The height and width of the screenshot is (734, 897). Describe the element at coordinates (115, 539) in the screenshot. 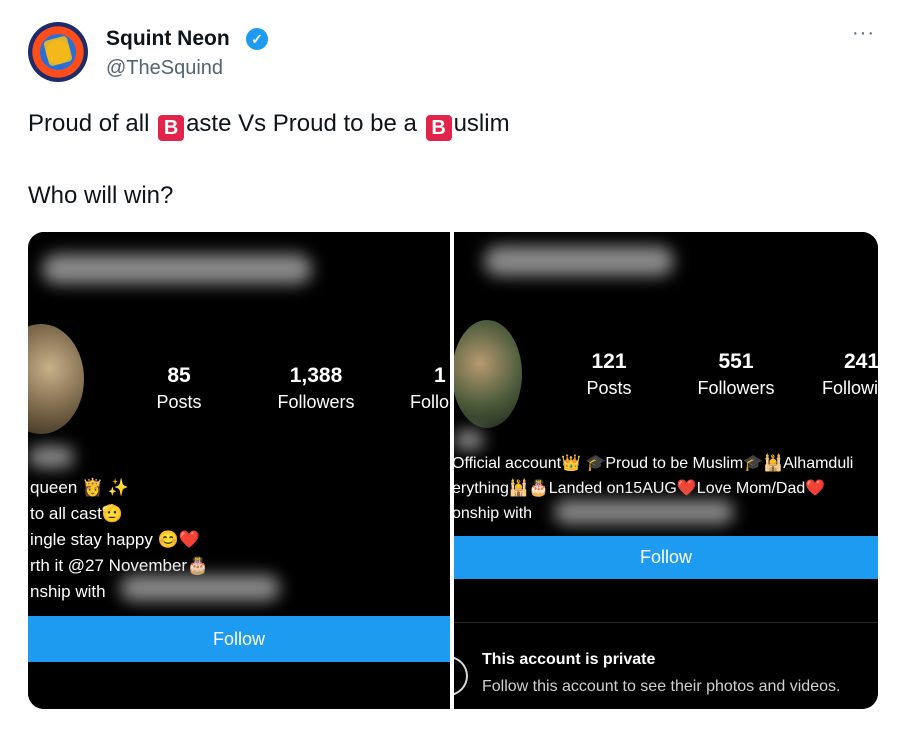

I see `bio-line: ingle stay happy 😊❤️` at that location.